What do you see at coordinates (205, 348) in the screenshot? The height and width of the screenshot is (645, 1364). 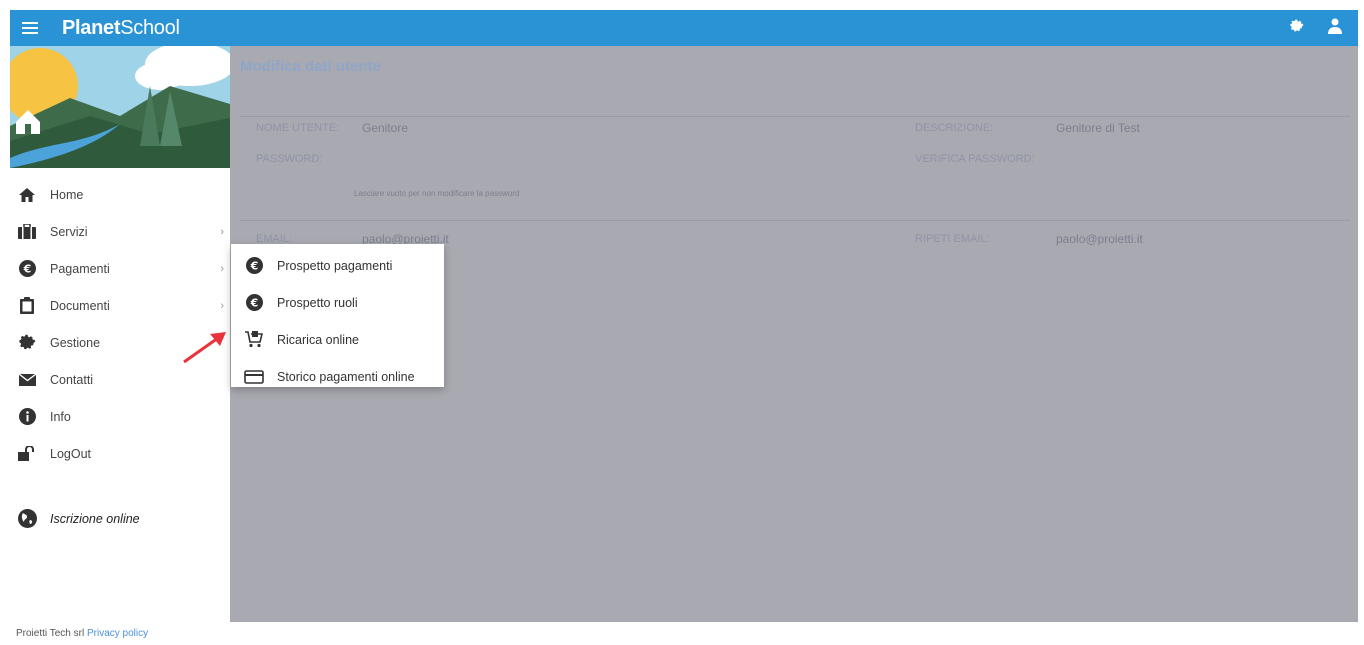 I see `red-arrow-annotation` at bounding box center [205, 348].